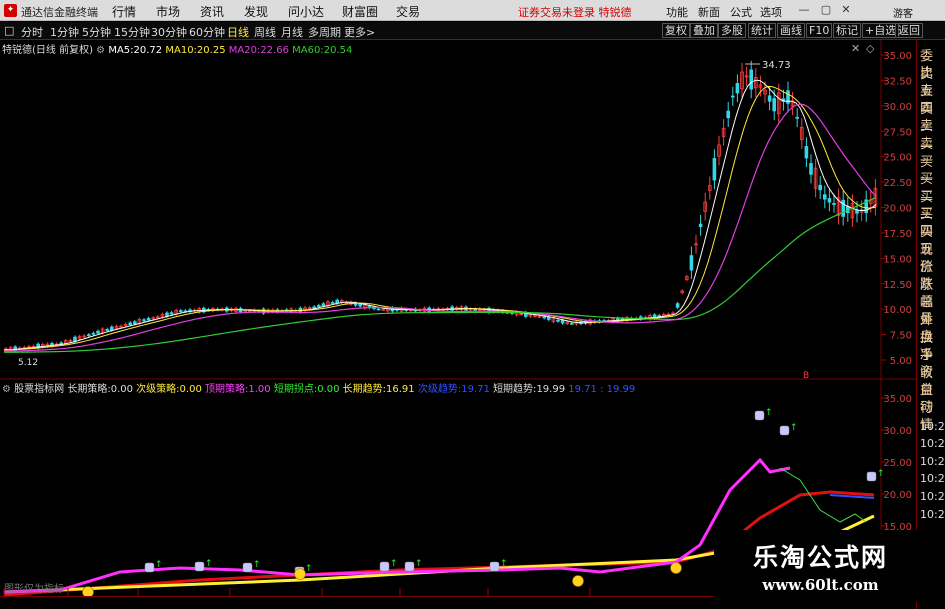  What do you see at coordinates (132, 32) in the screenshot?
I see `period-tab: 15分钟` at bounding box center [132, 32].